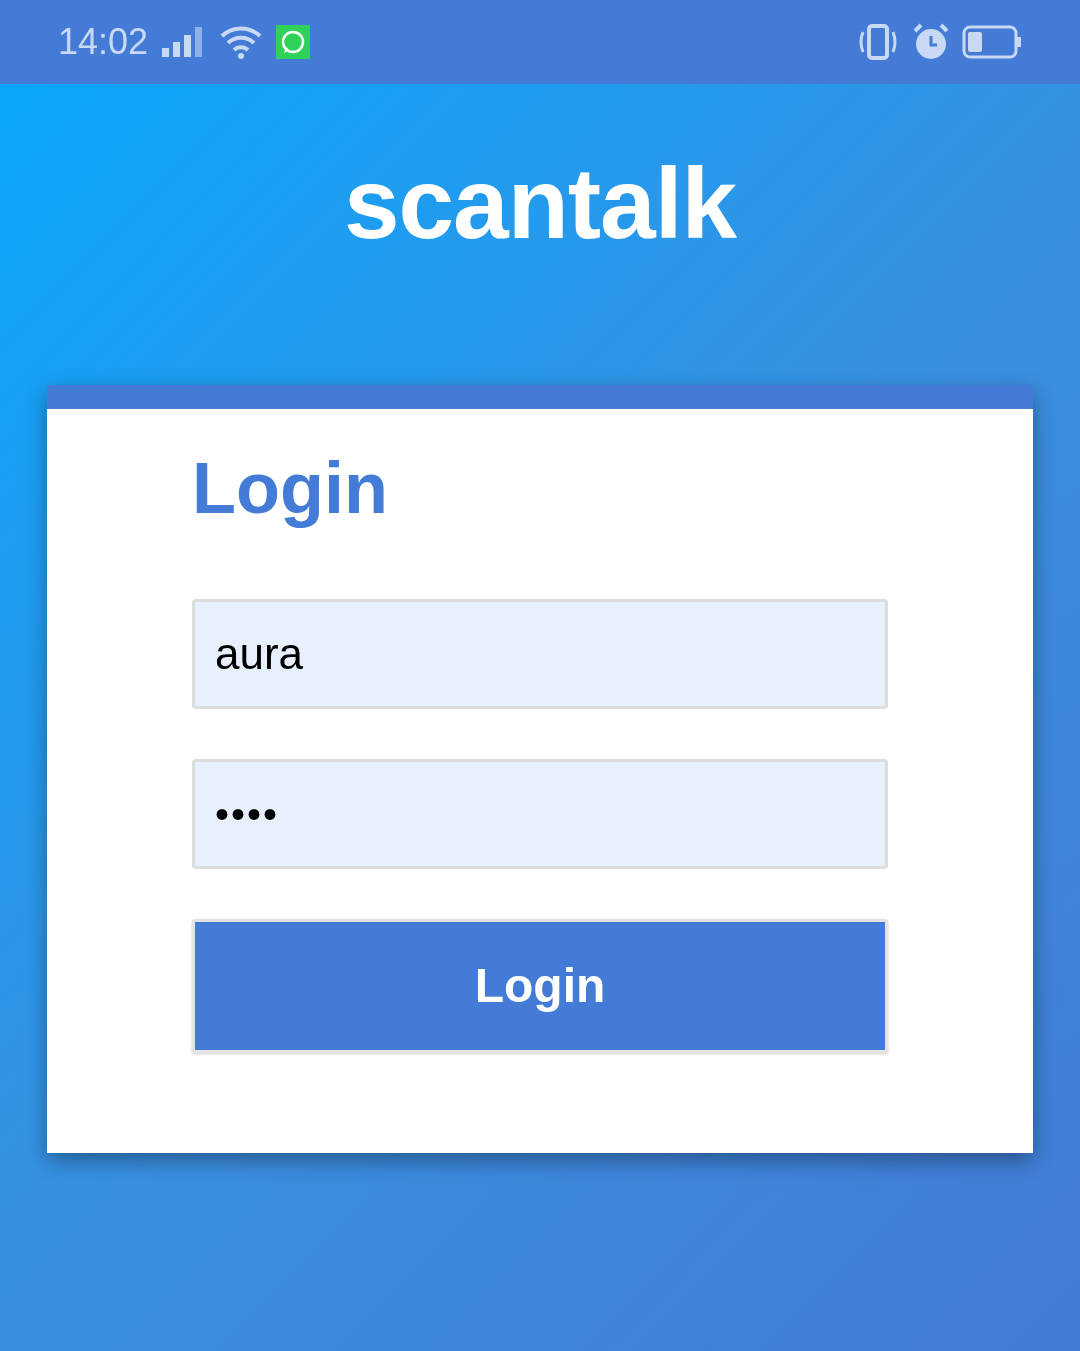 The width and height of the screenshot is (1080, 1351). I want to click on status-time: 14:02, so click(103, 42).